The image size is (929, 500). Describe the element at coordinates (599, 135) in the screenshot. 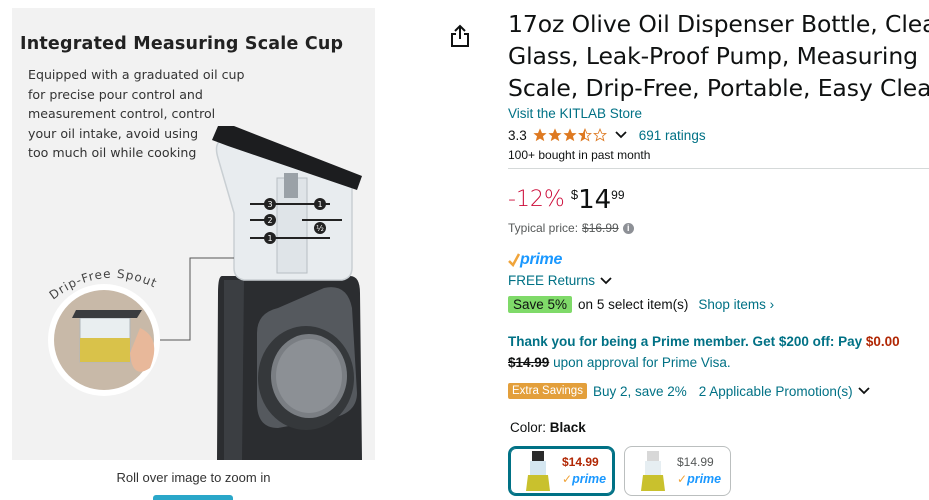

I see `star-empty-icon` at that location.